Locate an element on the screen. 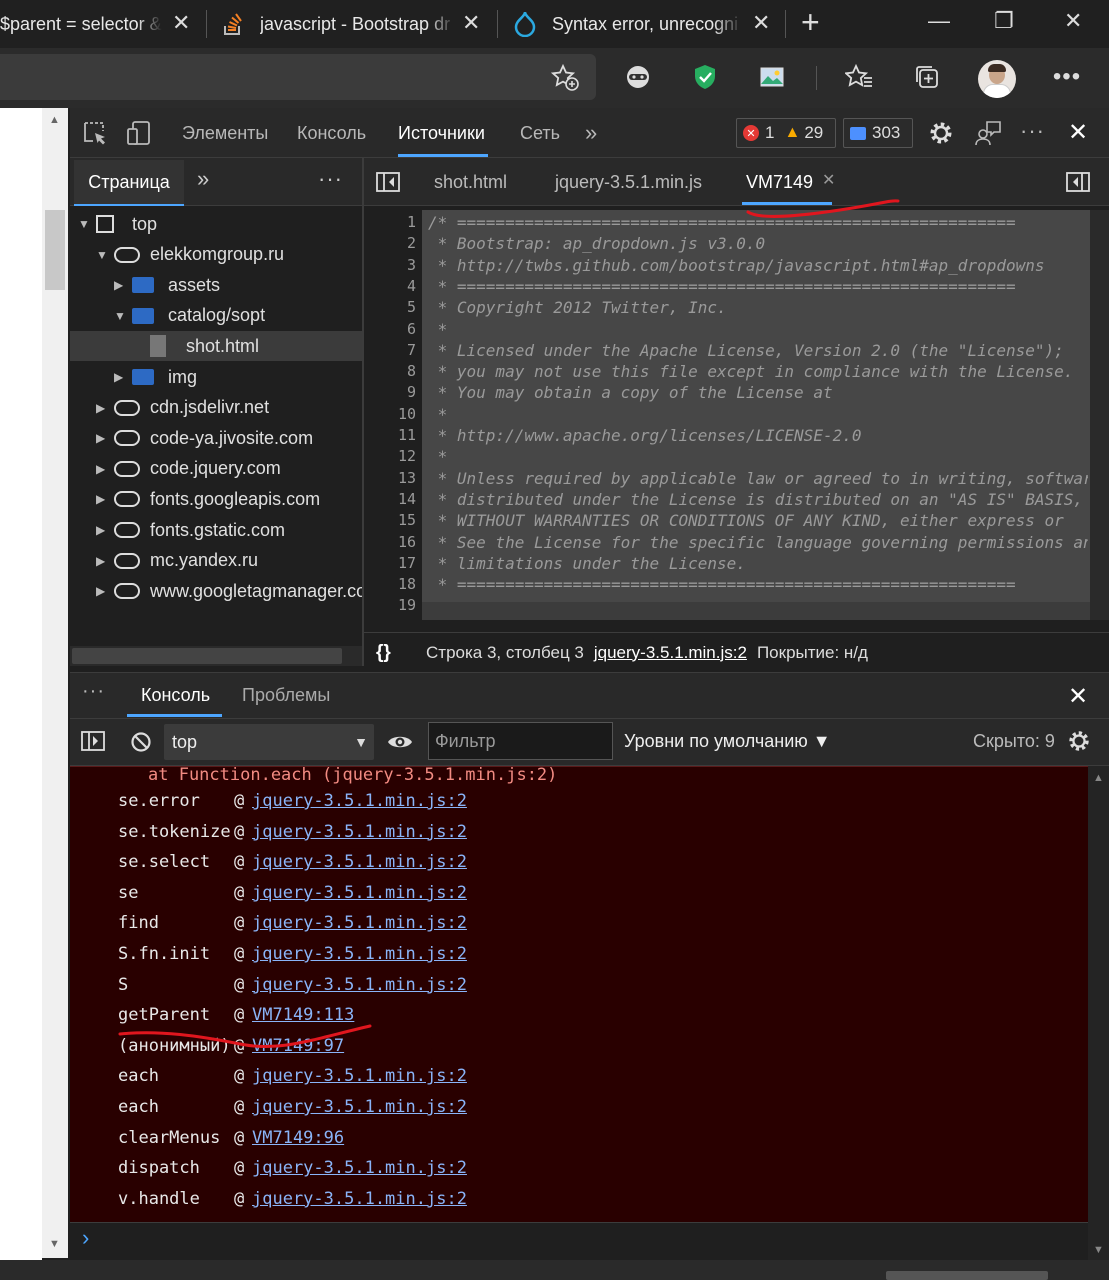  annotation-underline-vm-tab is located at coordinates (823, 208).